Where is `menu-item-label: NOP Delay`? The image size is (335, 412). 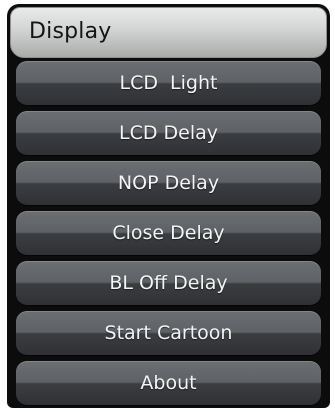
menu-item-label: NOP Delay is located at coordinates (168, 183).